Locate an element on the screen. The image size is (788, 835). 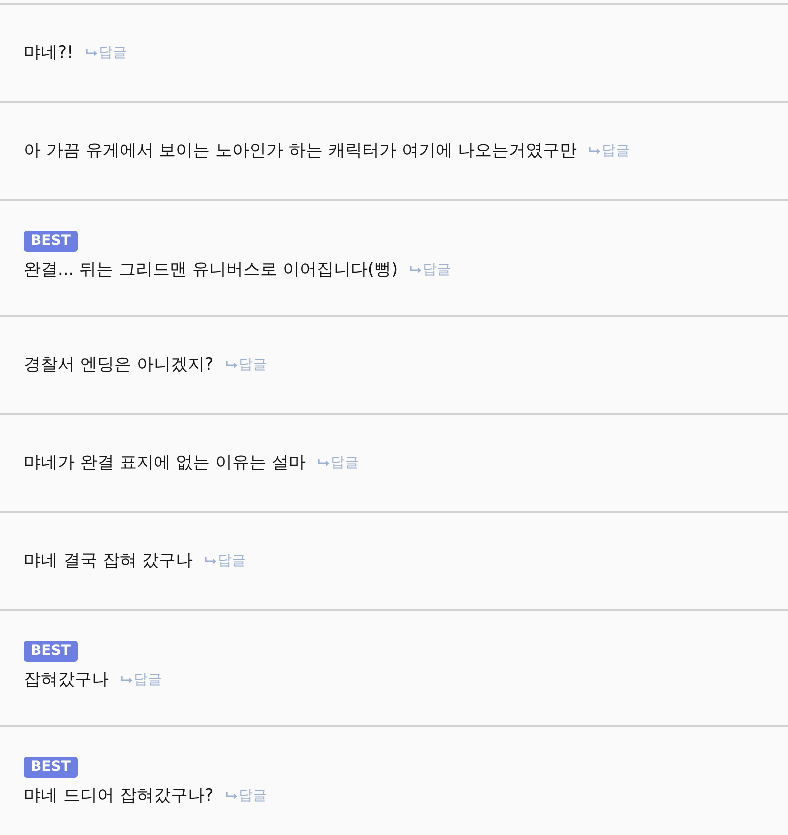
comment-text: 잡혀갔구나 is located at coordinates (66, 680).